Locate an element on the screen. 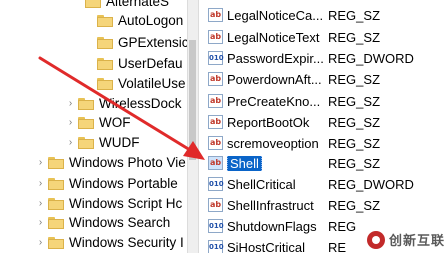 This screenshot has width=447, height=253. value-row-selected: ab Shell REG_SZ is located at coordinates (323, 163).